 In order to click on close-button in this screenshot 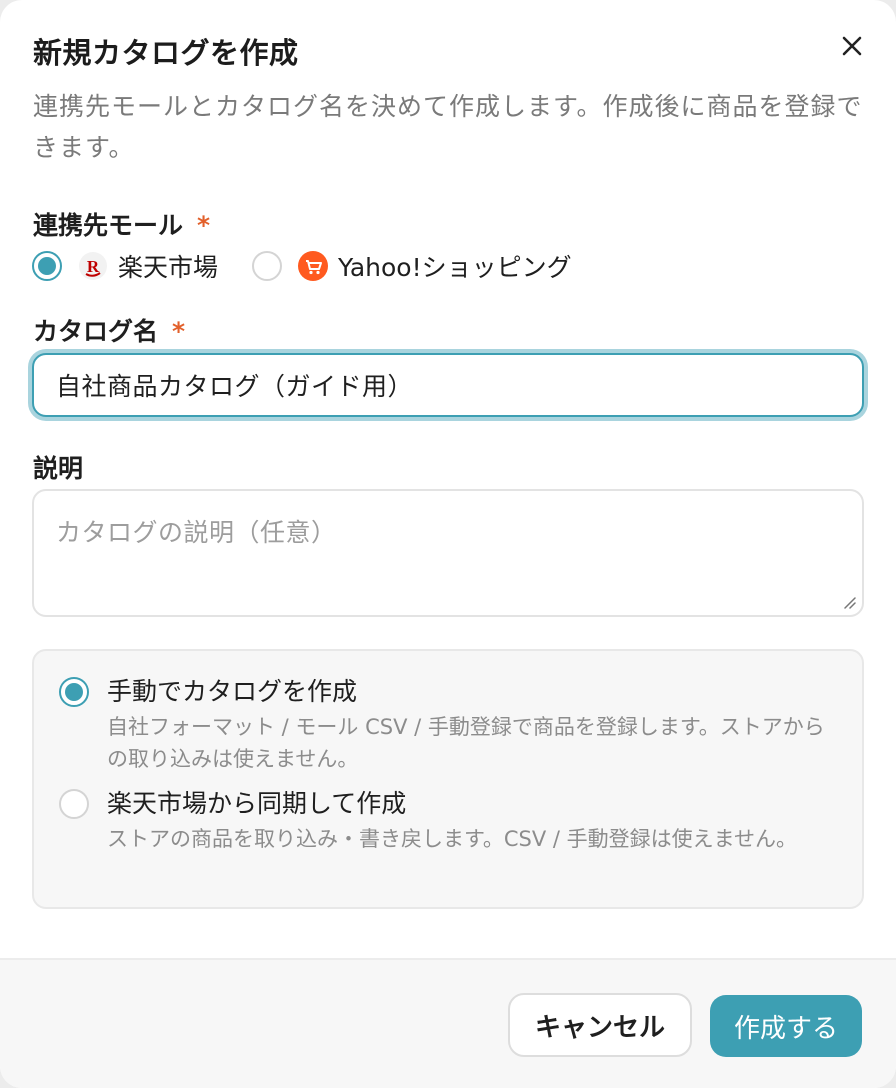, I will do `click(852, 46)`.